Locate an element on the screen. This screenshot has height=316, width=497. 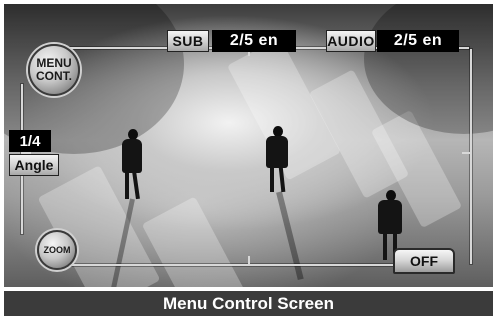
frame-bottom-line is located at coordinates (229, 265).